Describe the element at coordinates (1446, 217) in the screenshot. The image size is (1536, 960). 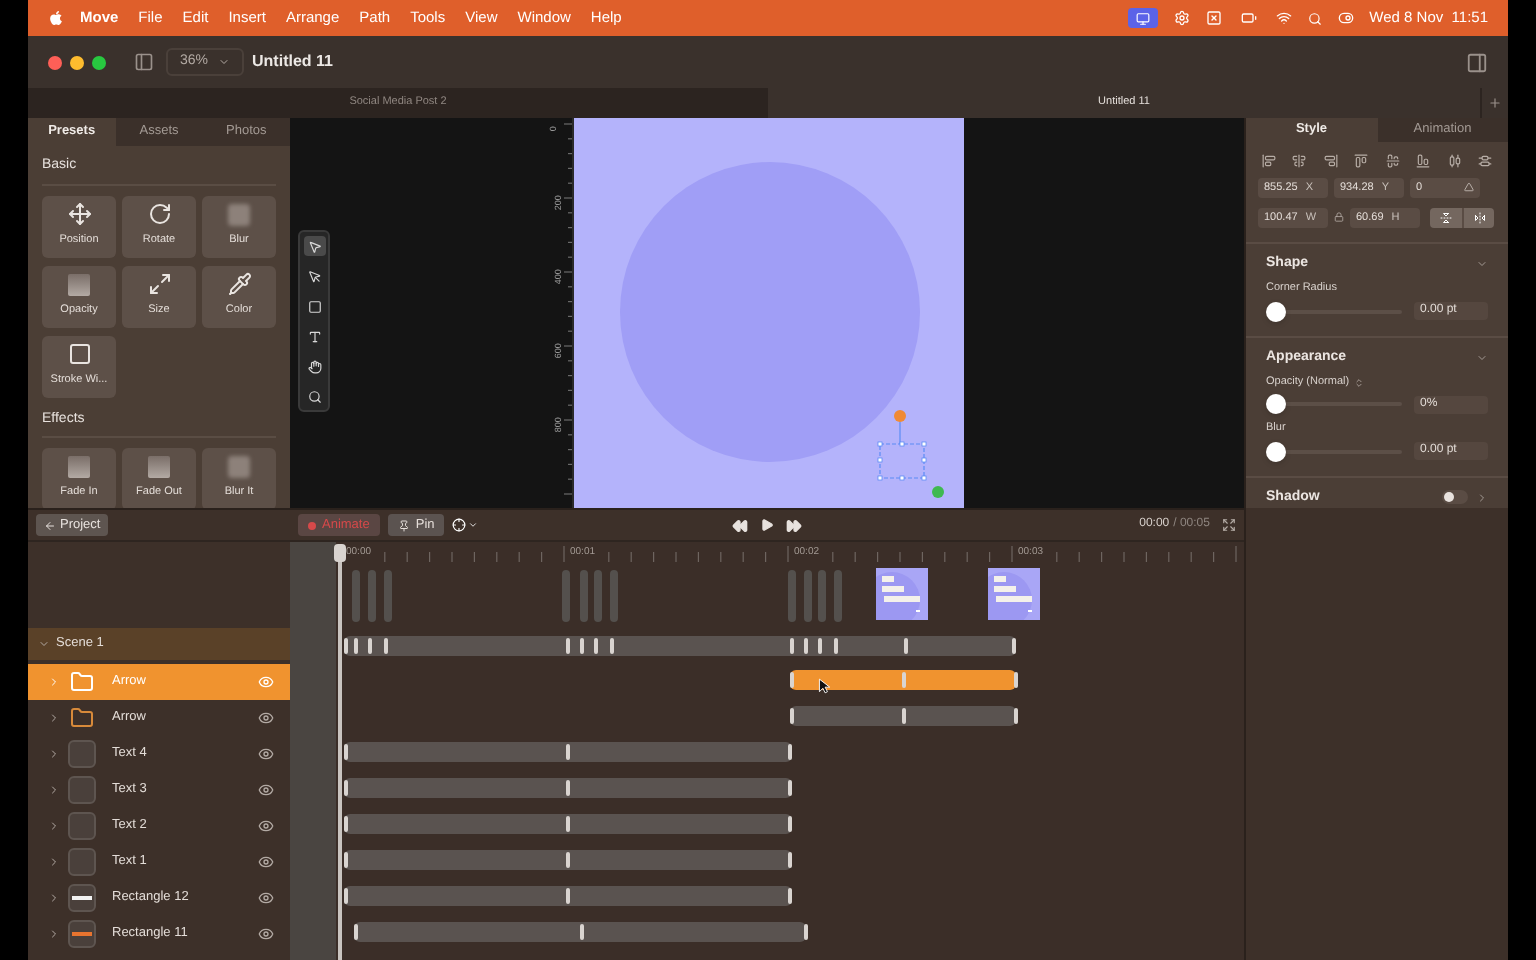
I see `flip-vertical-button` at that location.